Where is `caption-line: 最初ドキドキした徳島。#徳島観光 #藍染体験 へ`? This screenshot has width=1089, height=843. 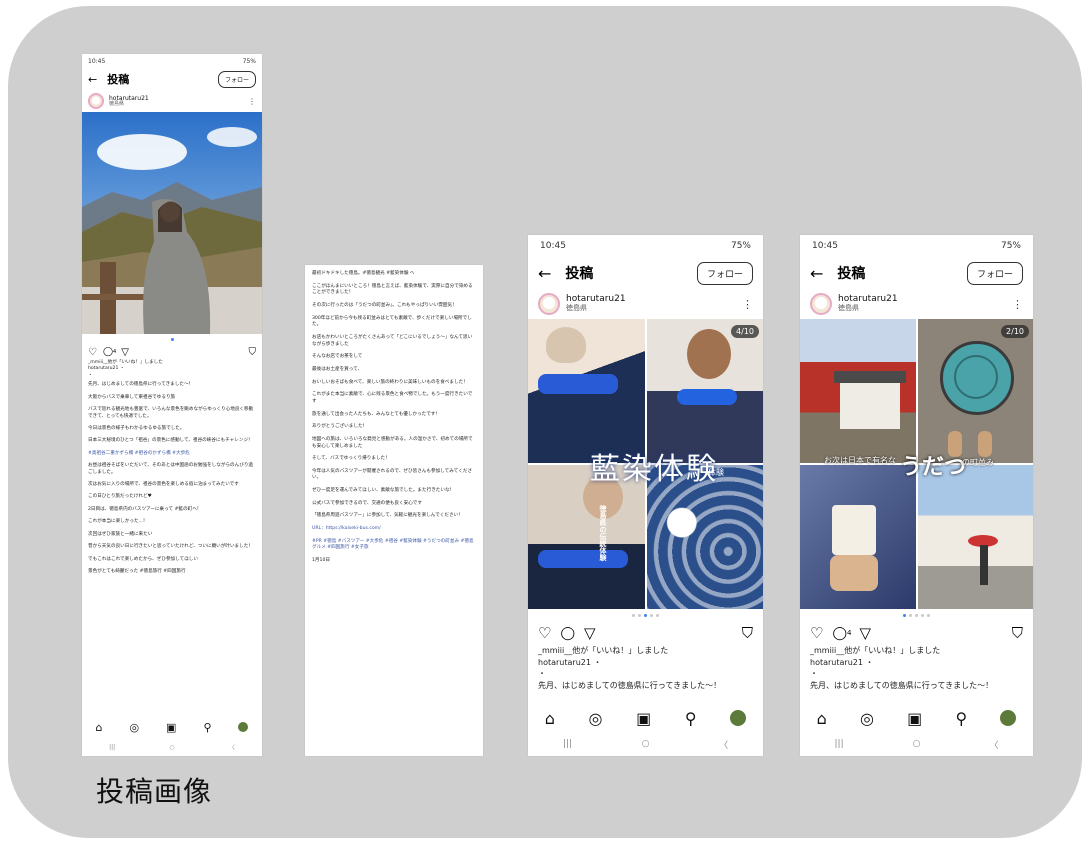
caption-line: 最初ドキドキした徳島。#徳島観光 #藍染体験 へ is located at coordinates (363, 273).